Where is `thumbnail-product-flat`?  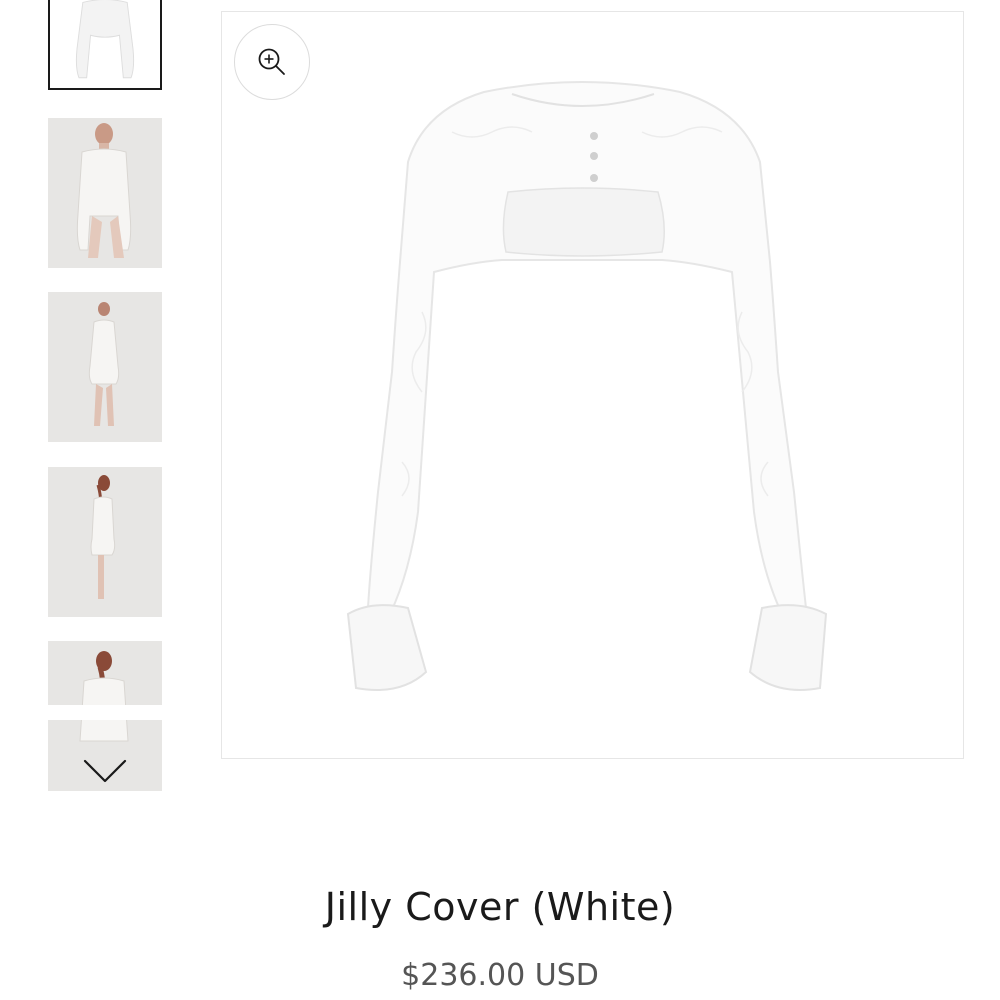
thumbnail-product-flat is located at coordinates (105, 45).